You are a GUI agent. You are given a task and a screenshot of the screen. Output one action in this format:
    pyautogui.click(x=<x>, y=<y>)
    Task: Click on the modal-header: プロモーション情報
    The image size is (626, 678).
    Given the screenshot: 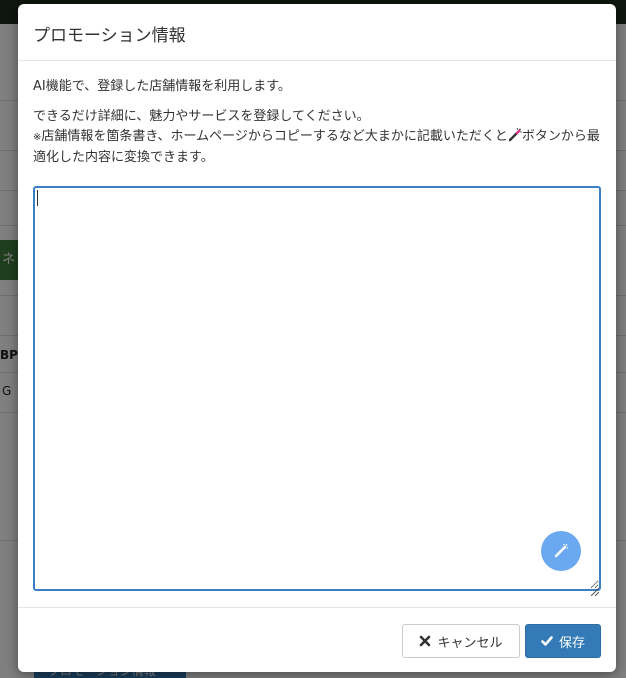 What is the action you would take?
    pyautogui.click(x=317, y=32)
    